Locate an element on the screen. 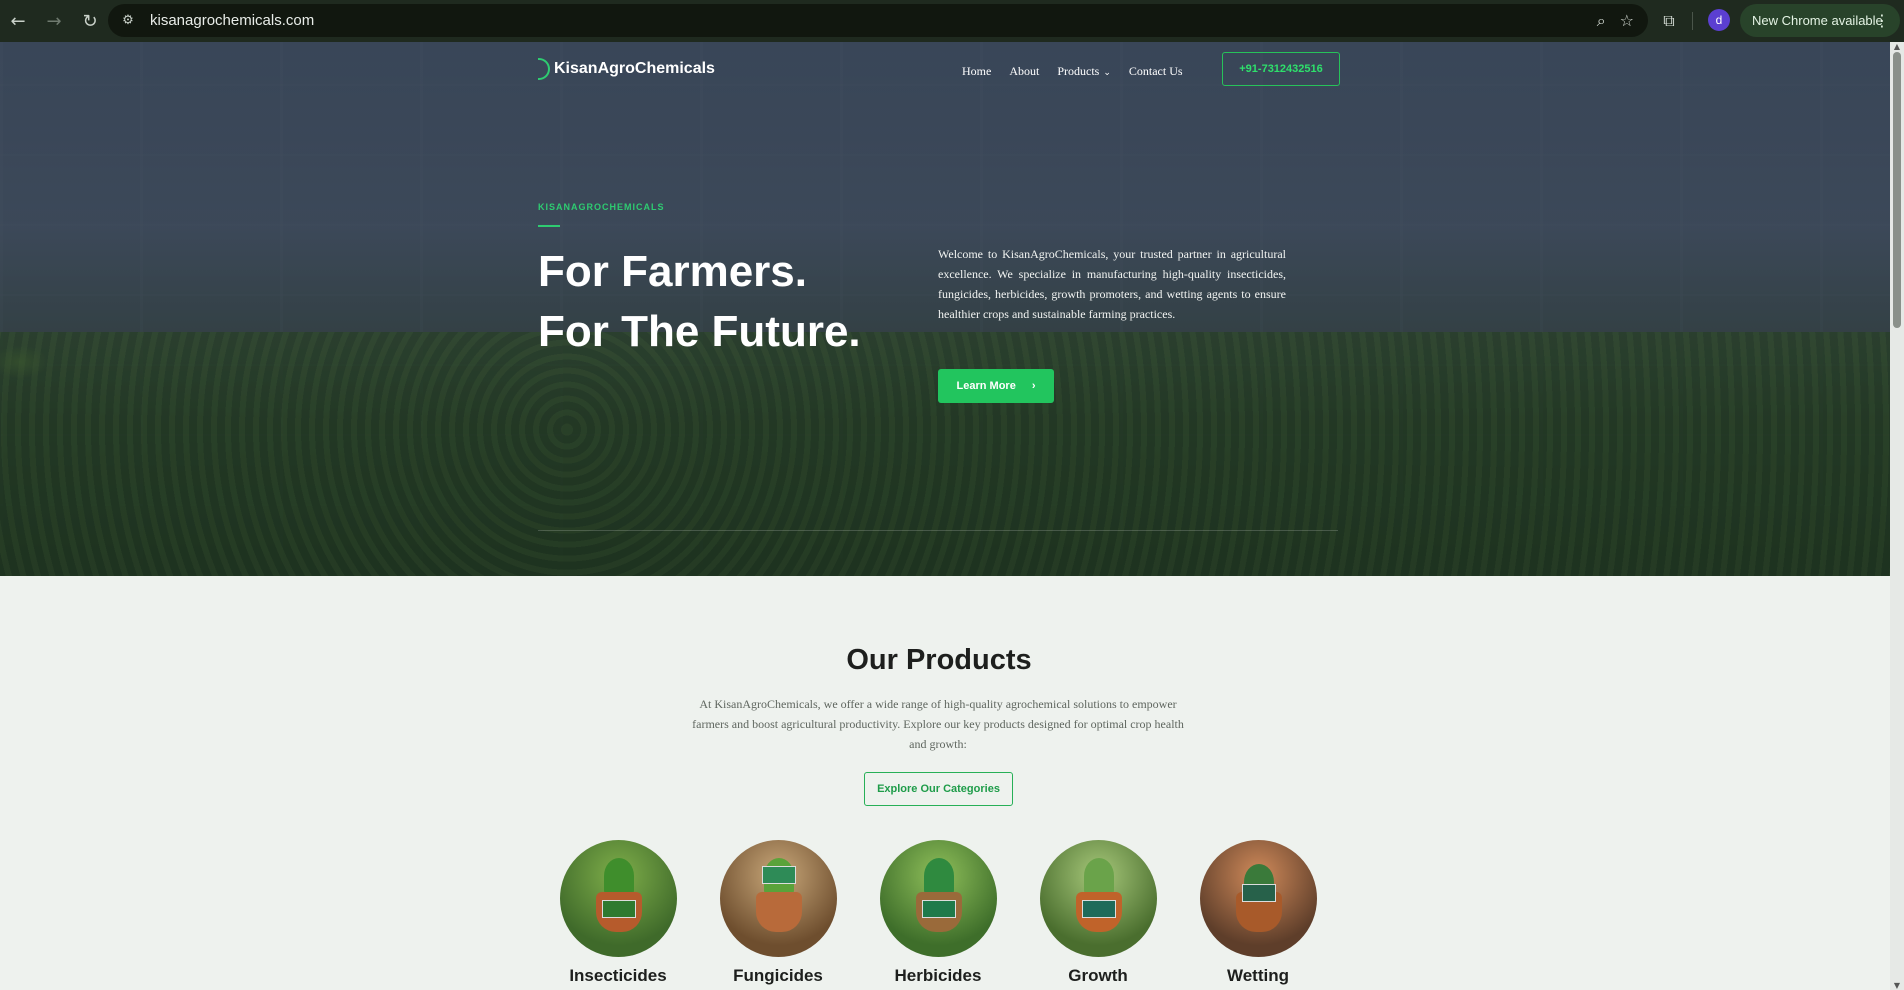 The height and width of the screenshot is (990, 1904). scrollbar-thumb is located at coordinates (1897, 190).